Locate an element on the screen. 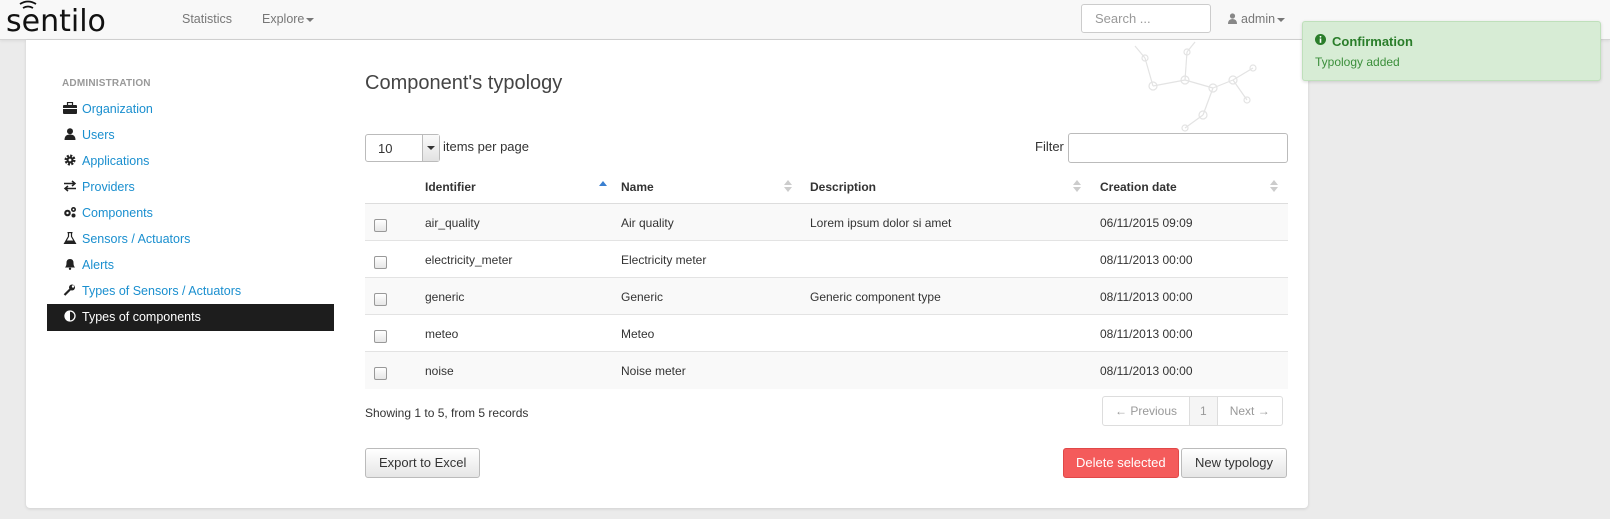 This screenshot has width=1610, height=519. sidebar-item-components: Components is located at coordinates (190, 213).